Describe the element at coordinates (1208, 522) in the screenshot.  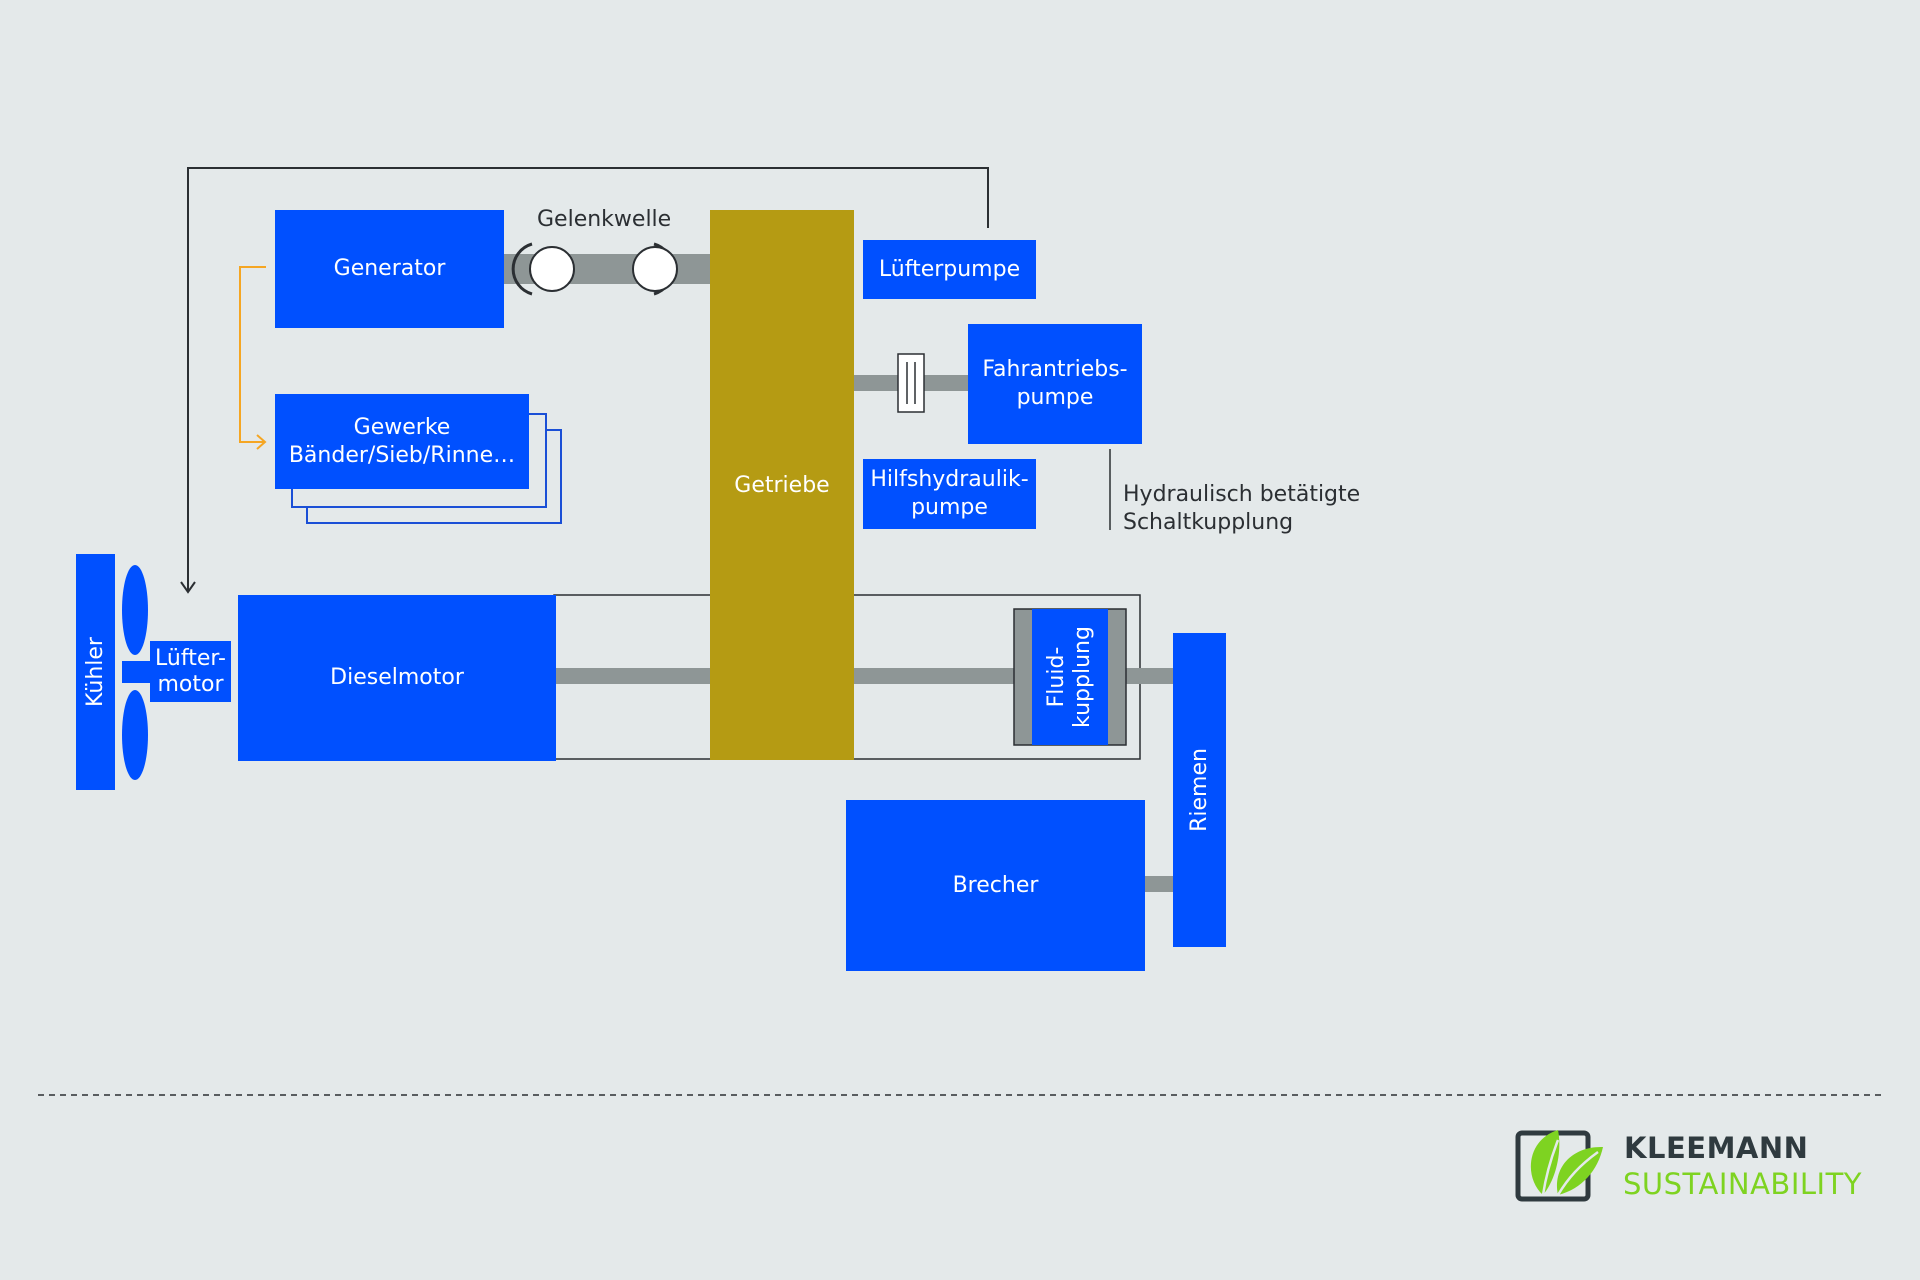
I see `shift-clutch-label-line2: Schaltkupplung` at that location.